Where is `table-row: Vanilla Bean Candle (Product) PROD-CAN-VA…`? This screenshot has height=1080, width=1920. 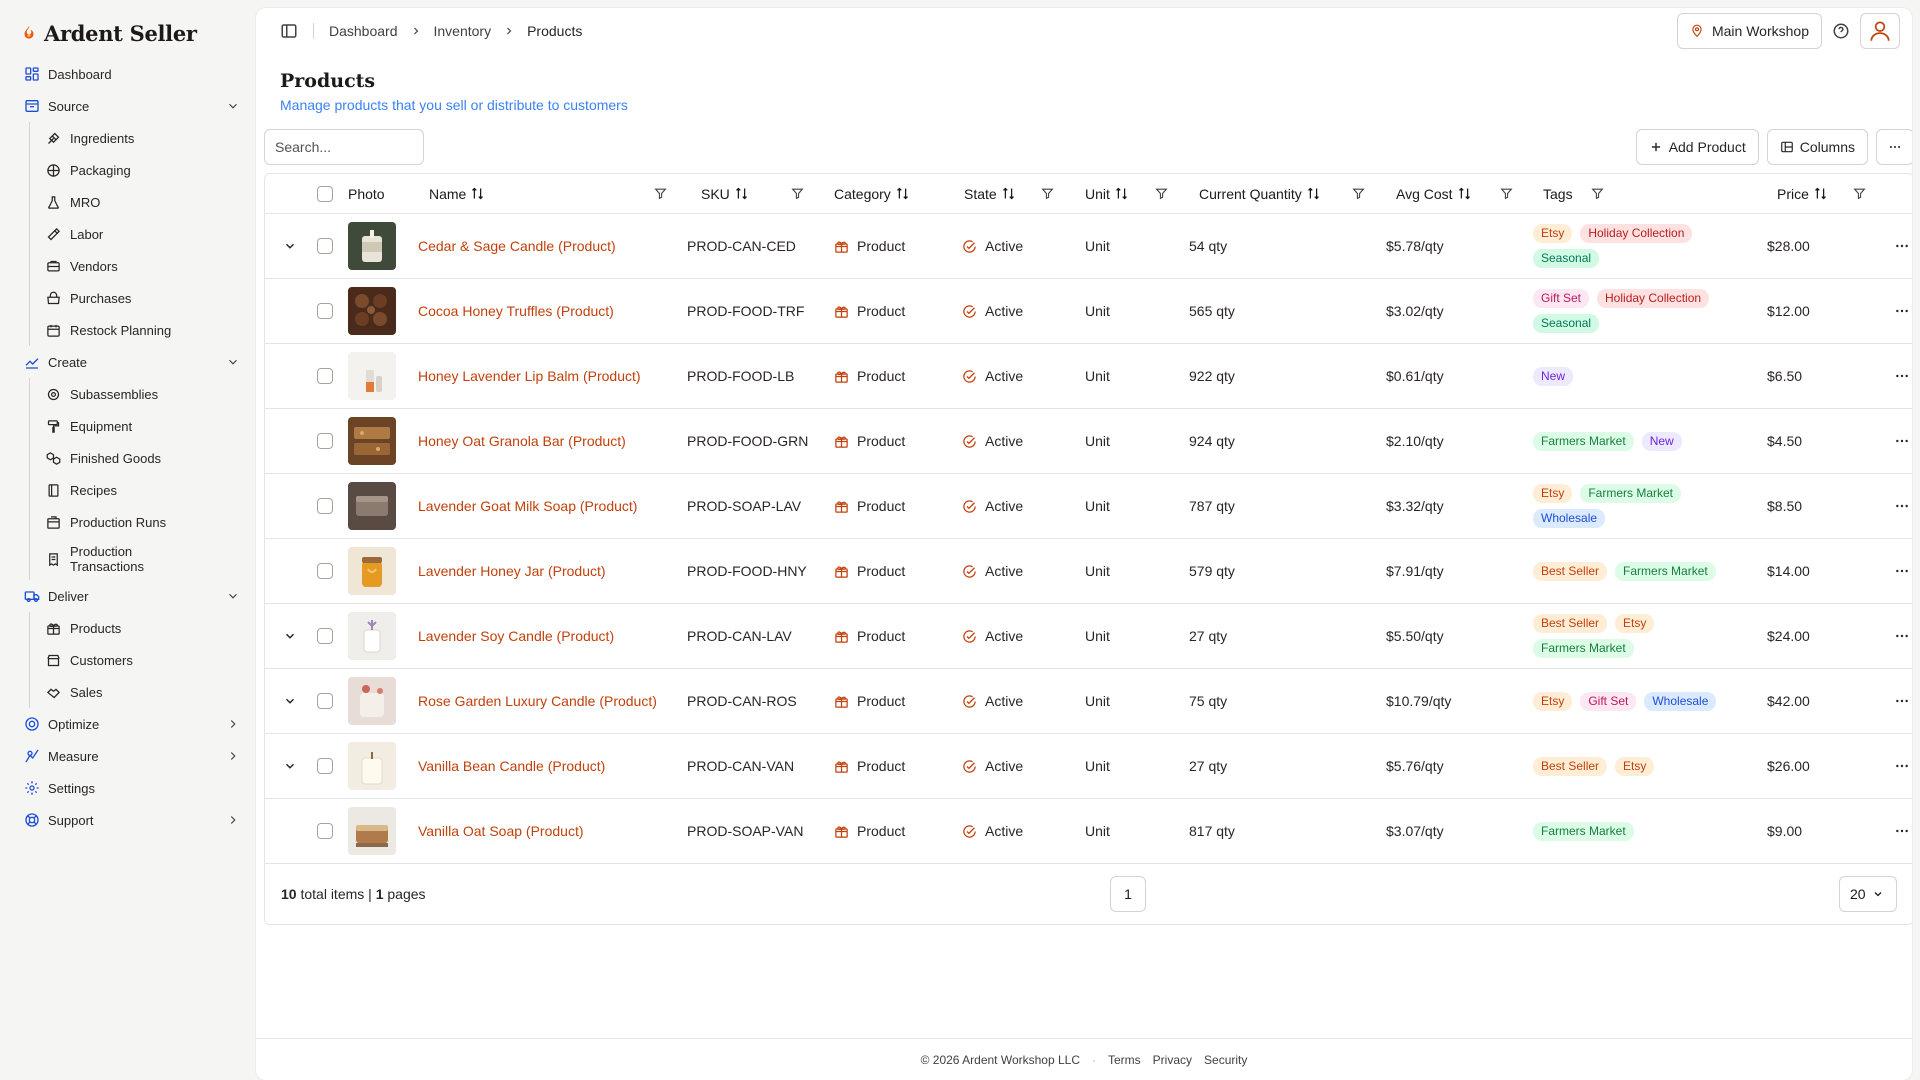 table-row: Vanilla Bean Candle (Product) PROD-CAN-VA… is located at coordinates (1088, 766).